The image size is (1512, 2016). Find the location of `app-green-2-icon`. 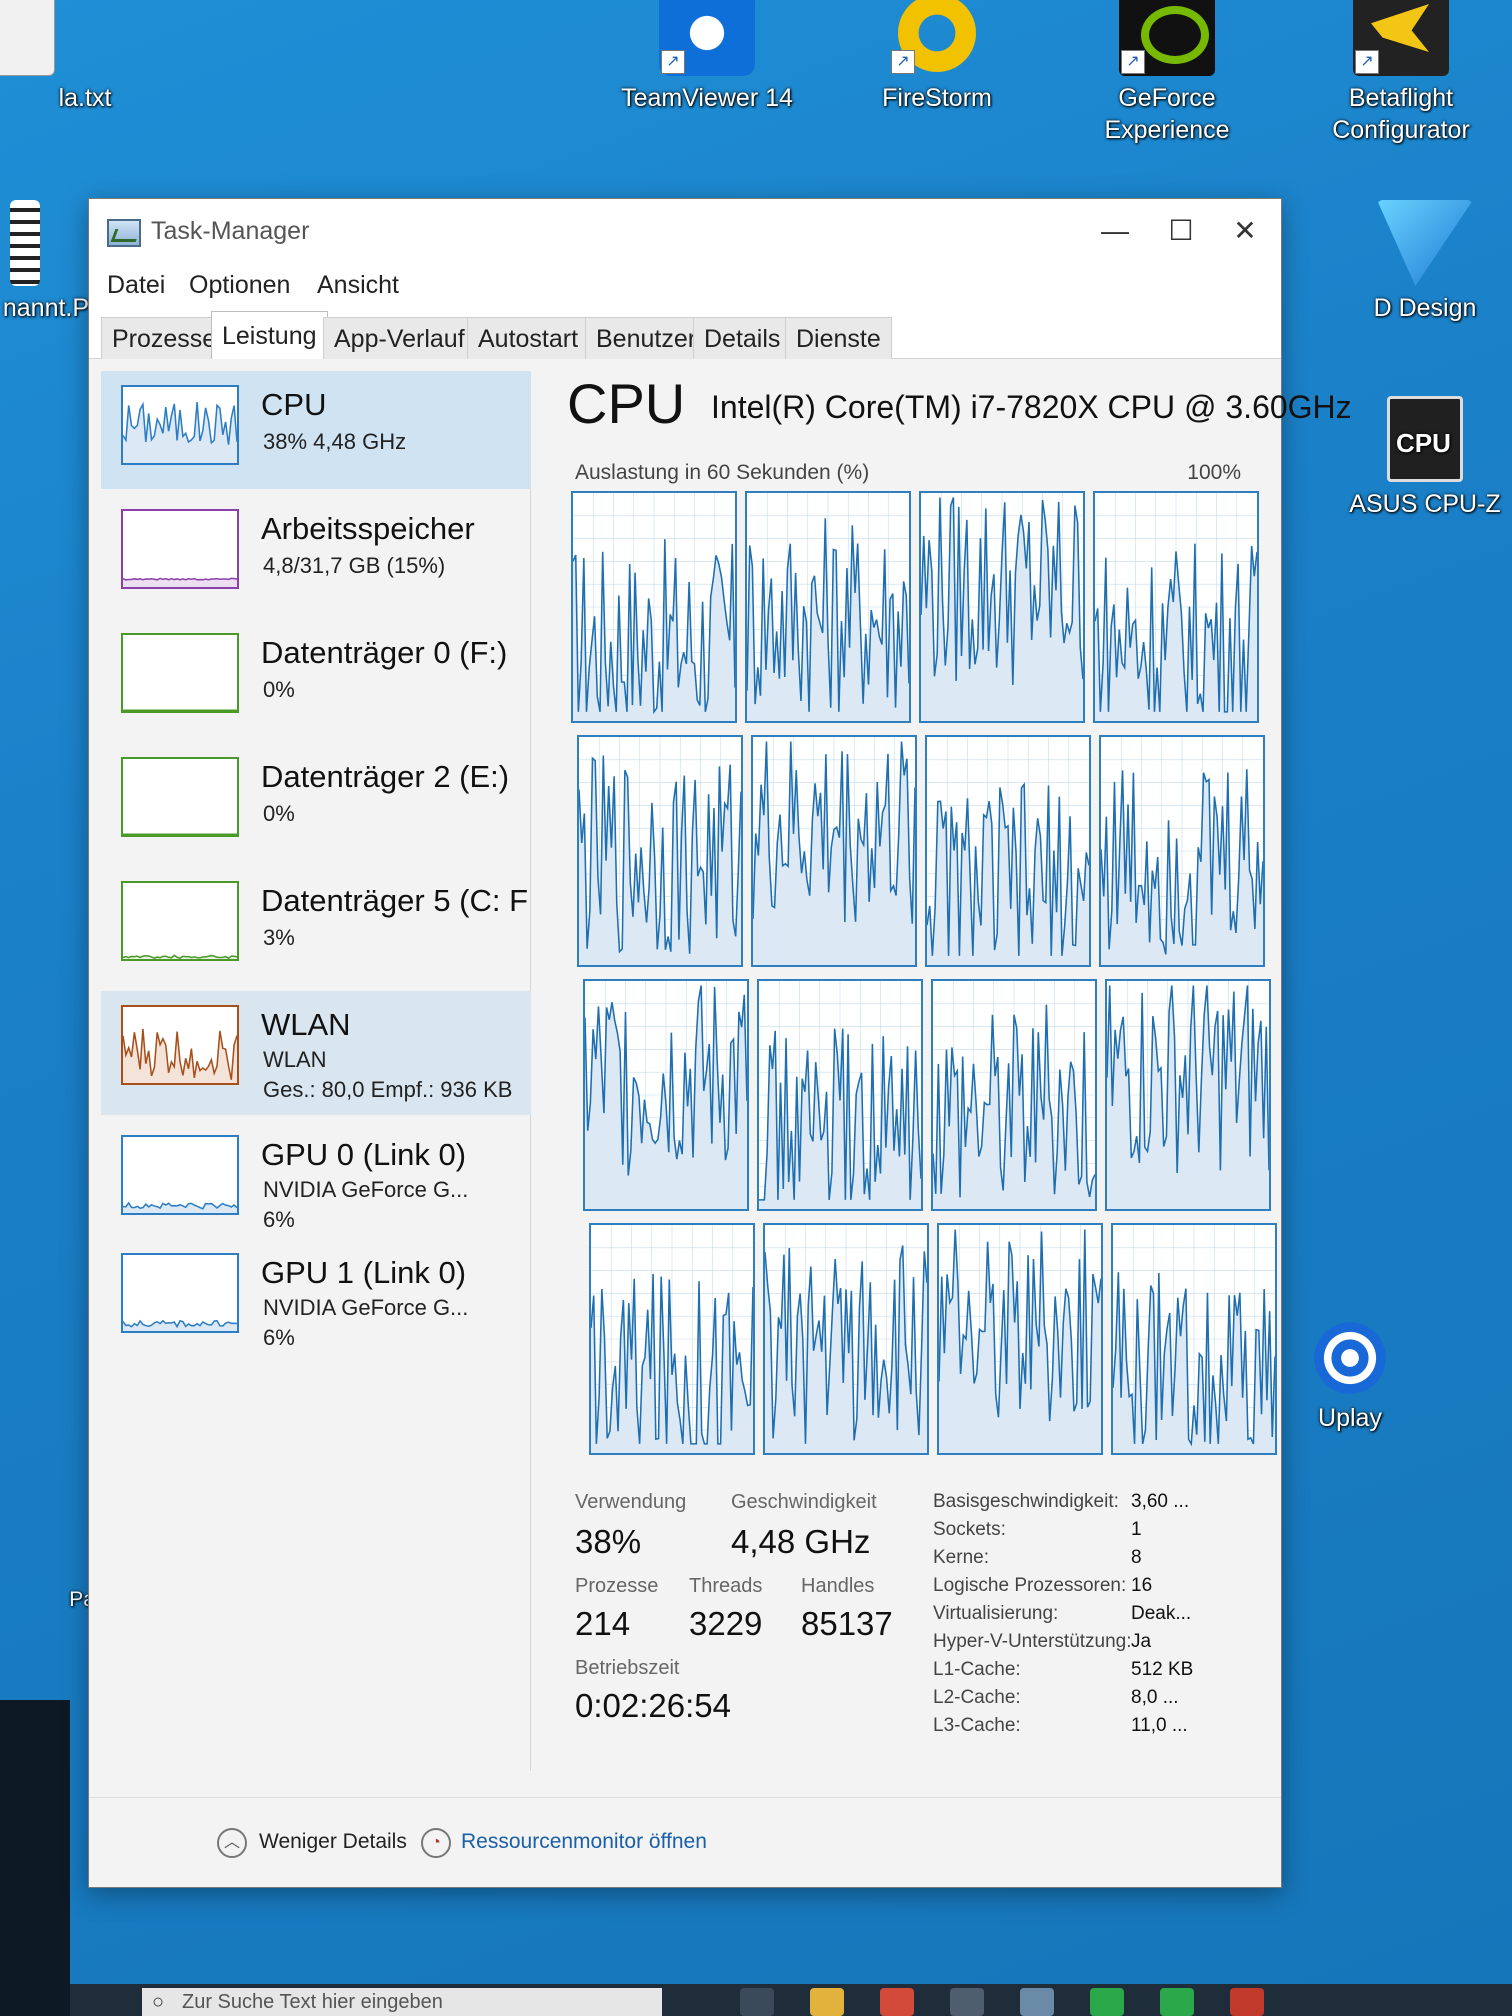

app-green-2-icon is located at coordinates (1177, 2002).